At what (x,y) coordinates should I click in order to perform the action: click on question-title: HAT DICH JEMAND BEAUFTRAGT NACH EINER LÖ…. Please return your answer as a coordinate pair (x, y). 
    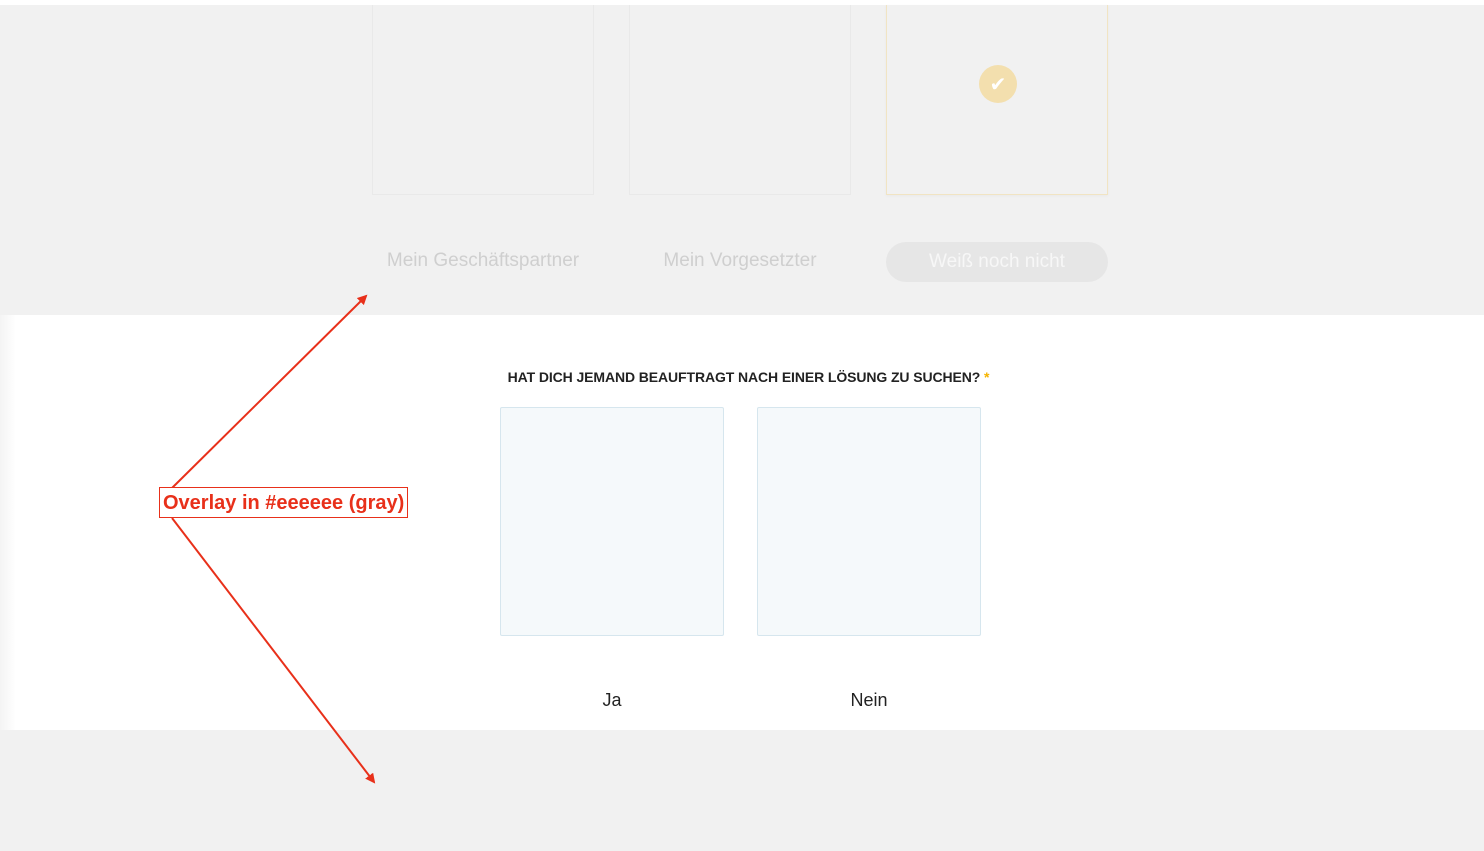
    Looking at the image, I should click on (742, 377).